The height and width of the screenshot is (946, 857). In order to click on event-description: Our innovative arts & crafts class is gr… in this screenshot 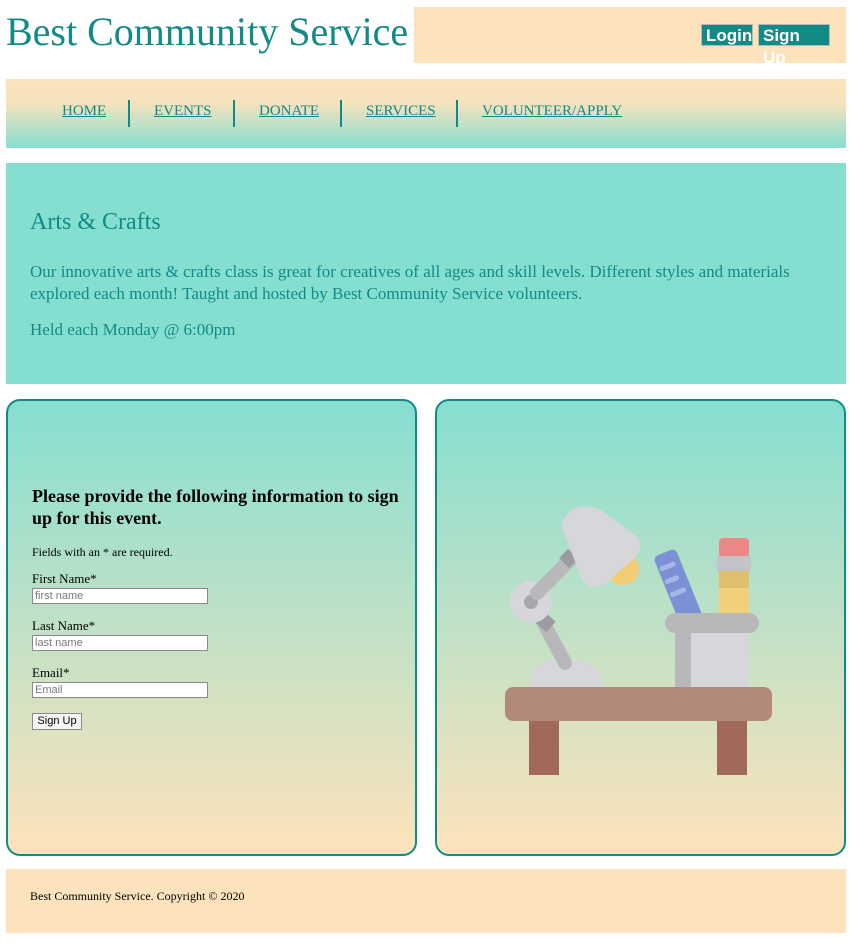, I will do `click(410, 282)`.